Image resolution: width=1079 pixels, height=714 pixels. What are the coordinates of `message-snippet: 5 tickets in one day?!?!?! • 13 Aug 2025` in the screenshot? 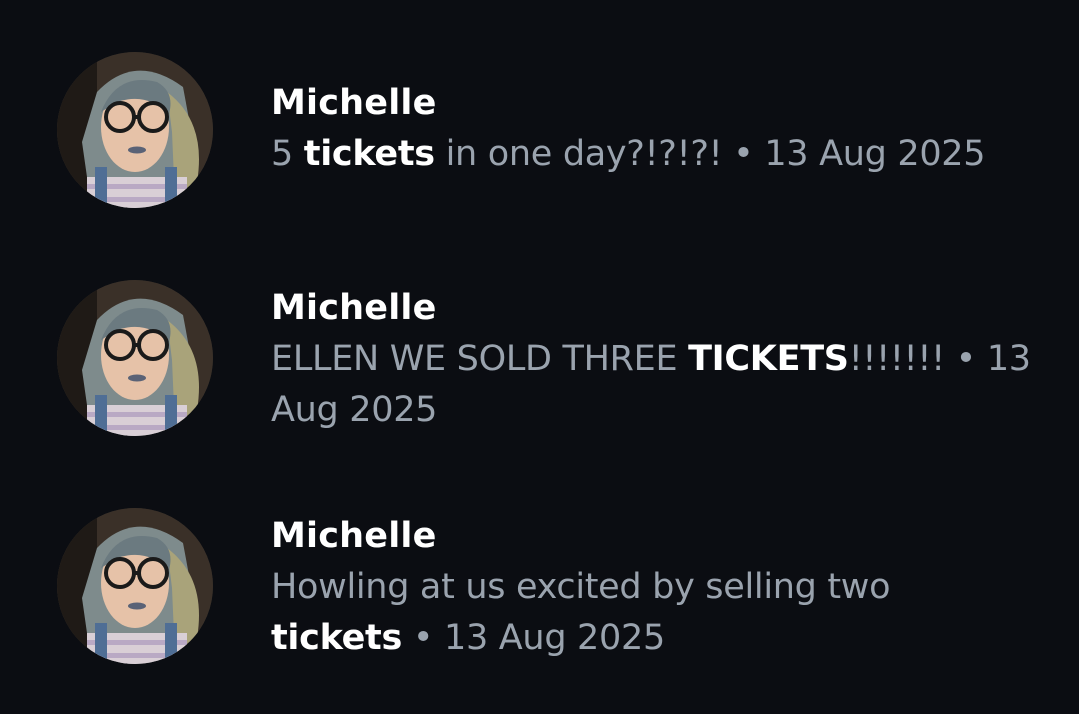 It's located at (651, 154).